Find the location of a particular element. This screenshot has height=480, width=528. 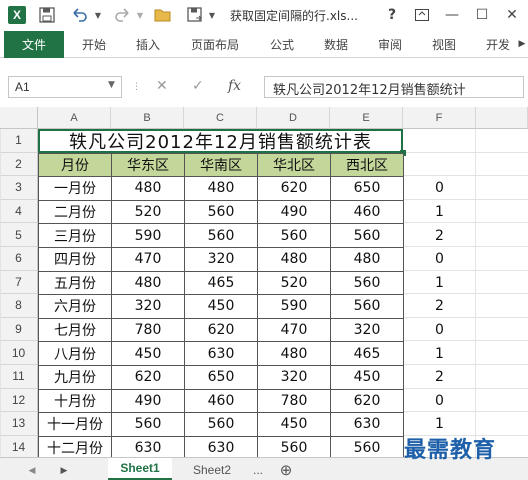

column-header-g is located at coordinates (502, 118).